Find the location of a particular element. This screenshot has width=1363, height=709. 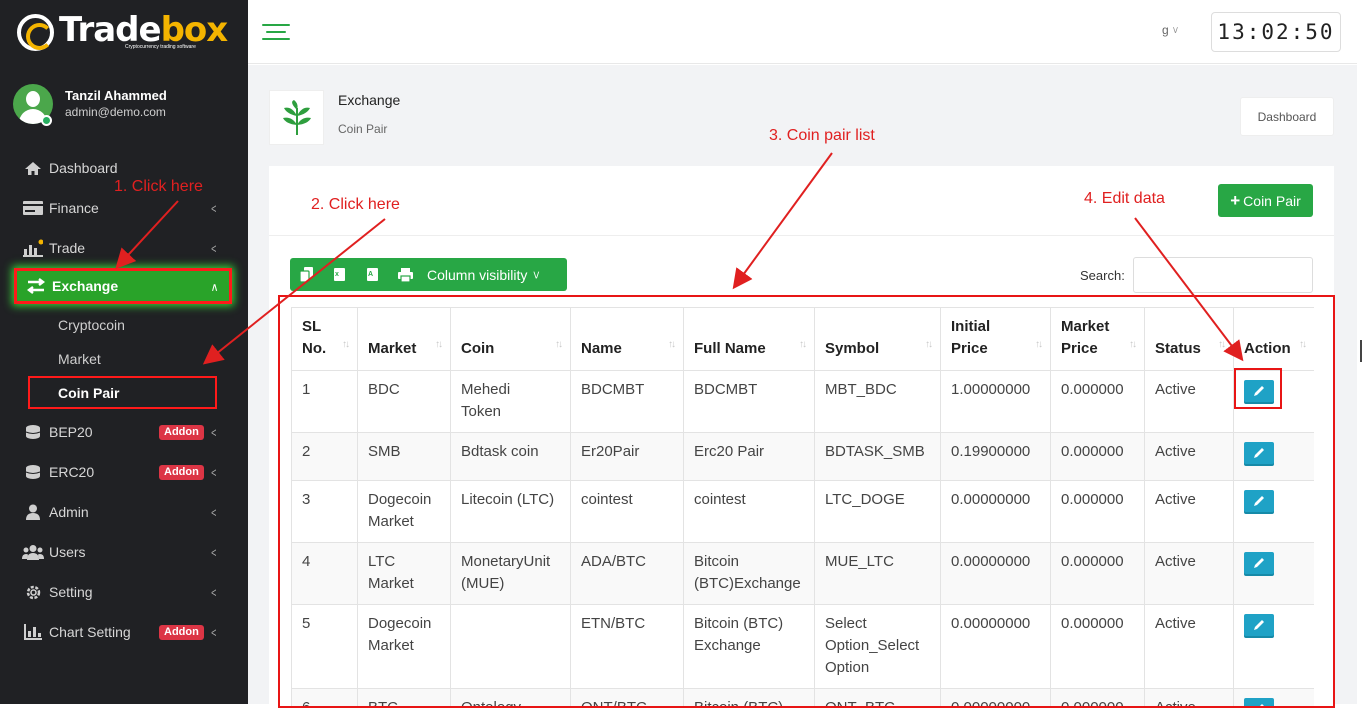

sidebar-subitem-market: Market is located at coordinates (124, 359).